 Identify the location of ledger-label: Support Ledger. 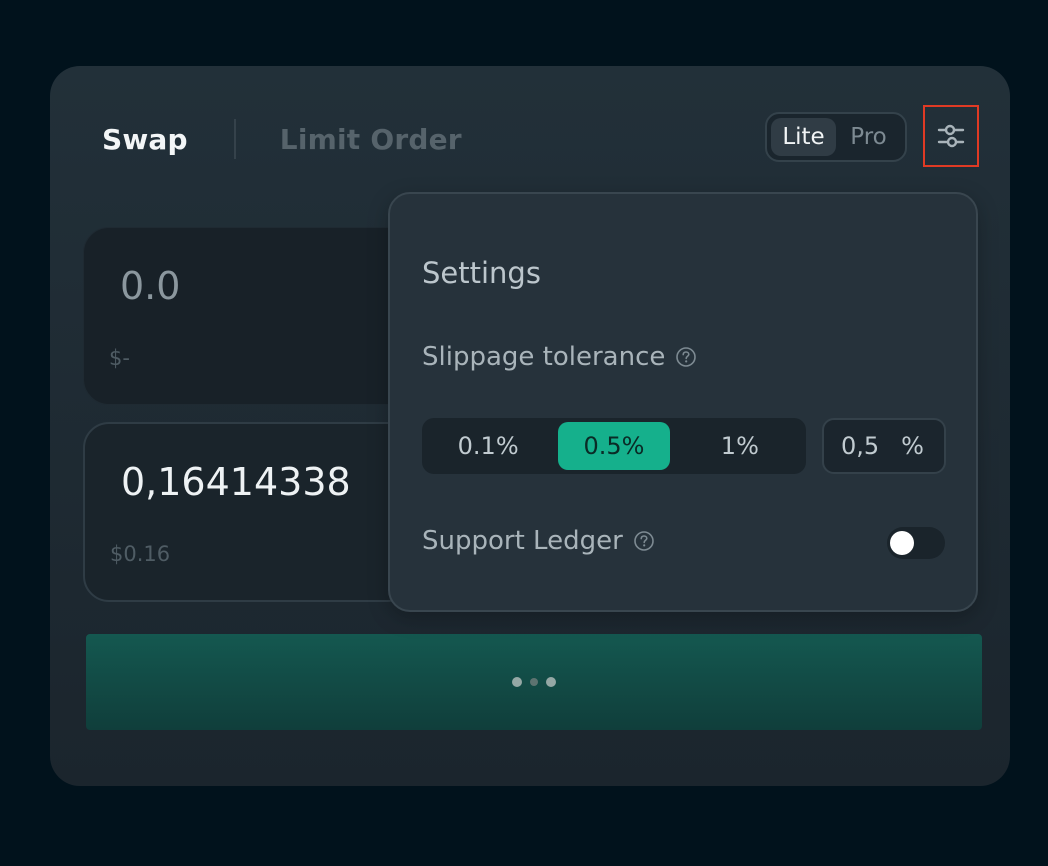
(538, 541).